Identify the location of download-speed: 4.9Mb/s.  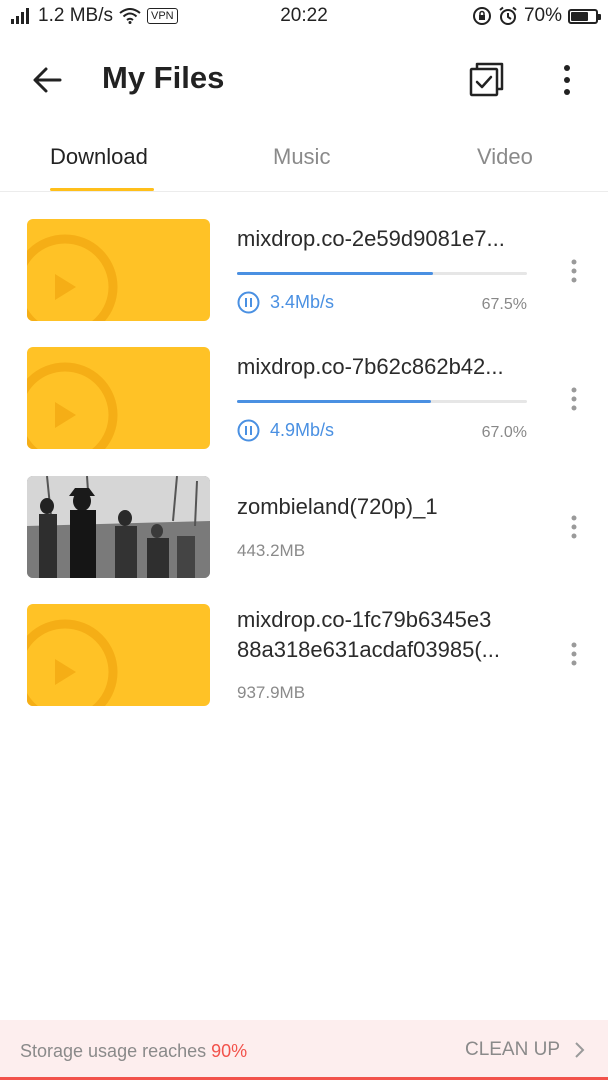
(302, 430).